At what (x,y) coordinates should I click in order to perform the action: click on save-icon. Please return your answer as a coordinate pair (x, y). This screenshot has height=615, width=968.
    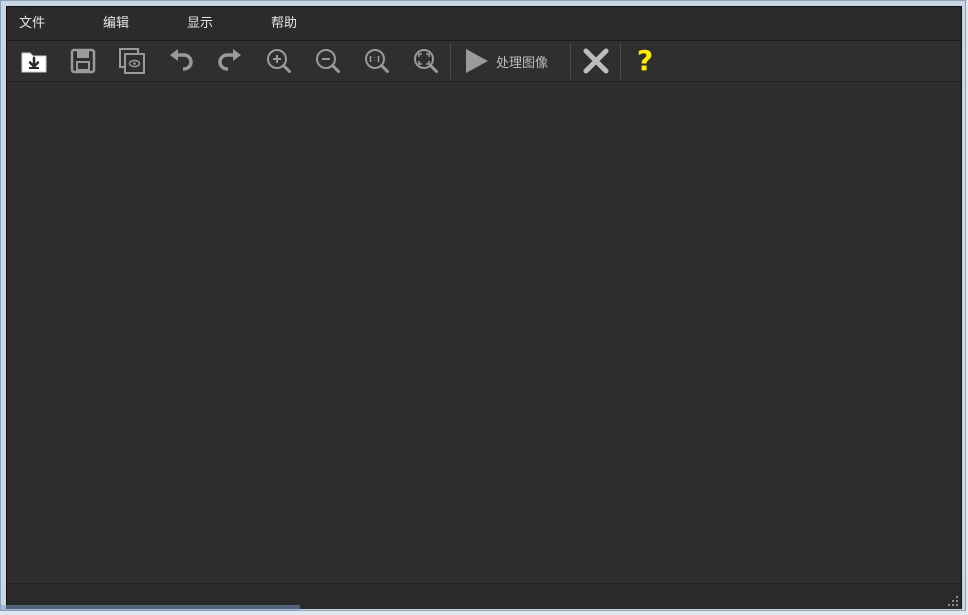
    Looking at the image, I should click on (83, 61).